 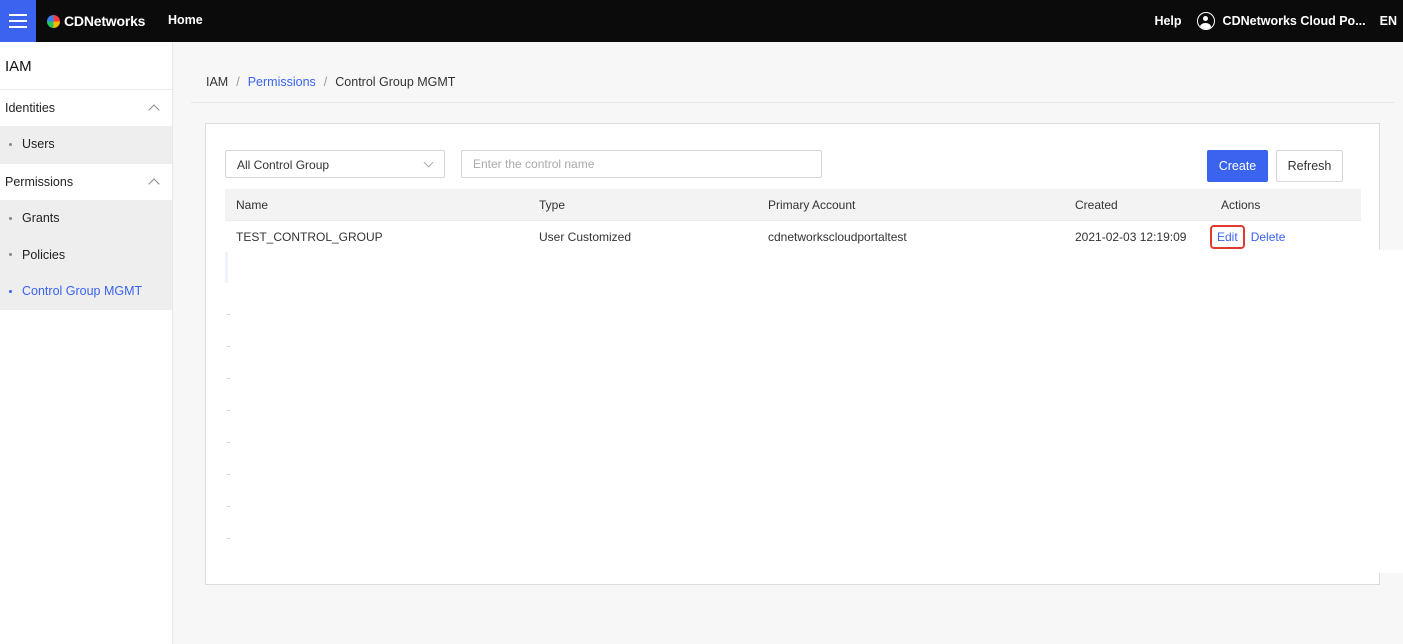 I want to click on sidebar-group-label: Permissions, so click(x=39, y=181).